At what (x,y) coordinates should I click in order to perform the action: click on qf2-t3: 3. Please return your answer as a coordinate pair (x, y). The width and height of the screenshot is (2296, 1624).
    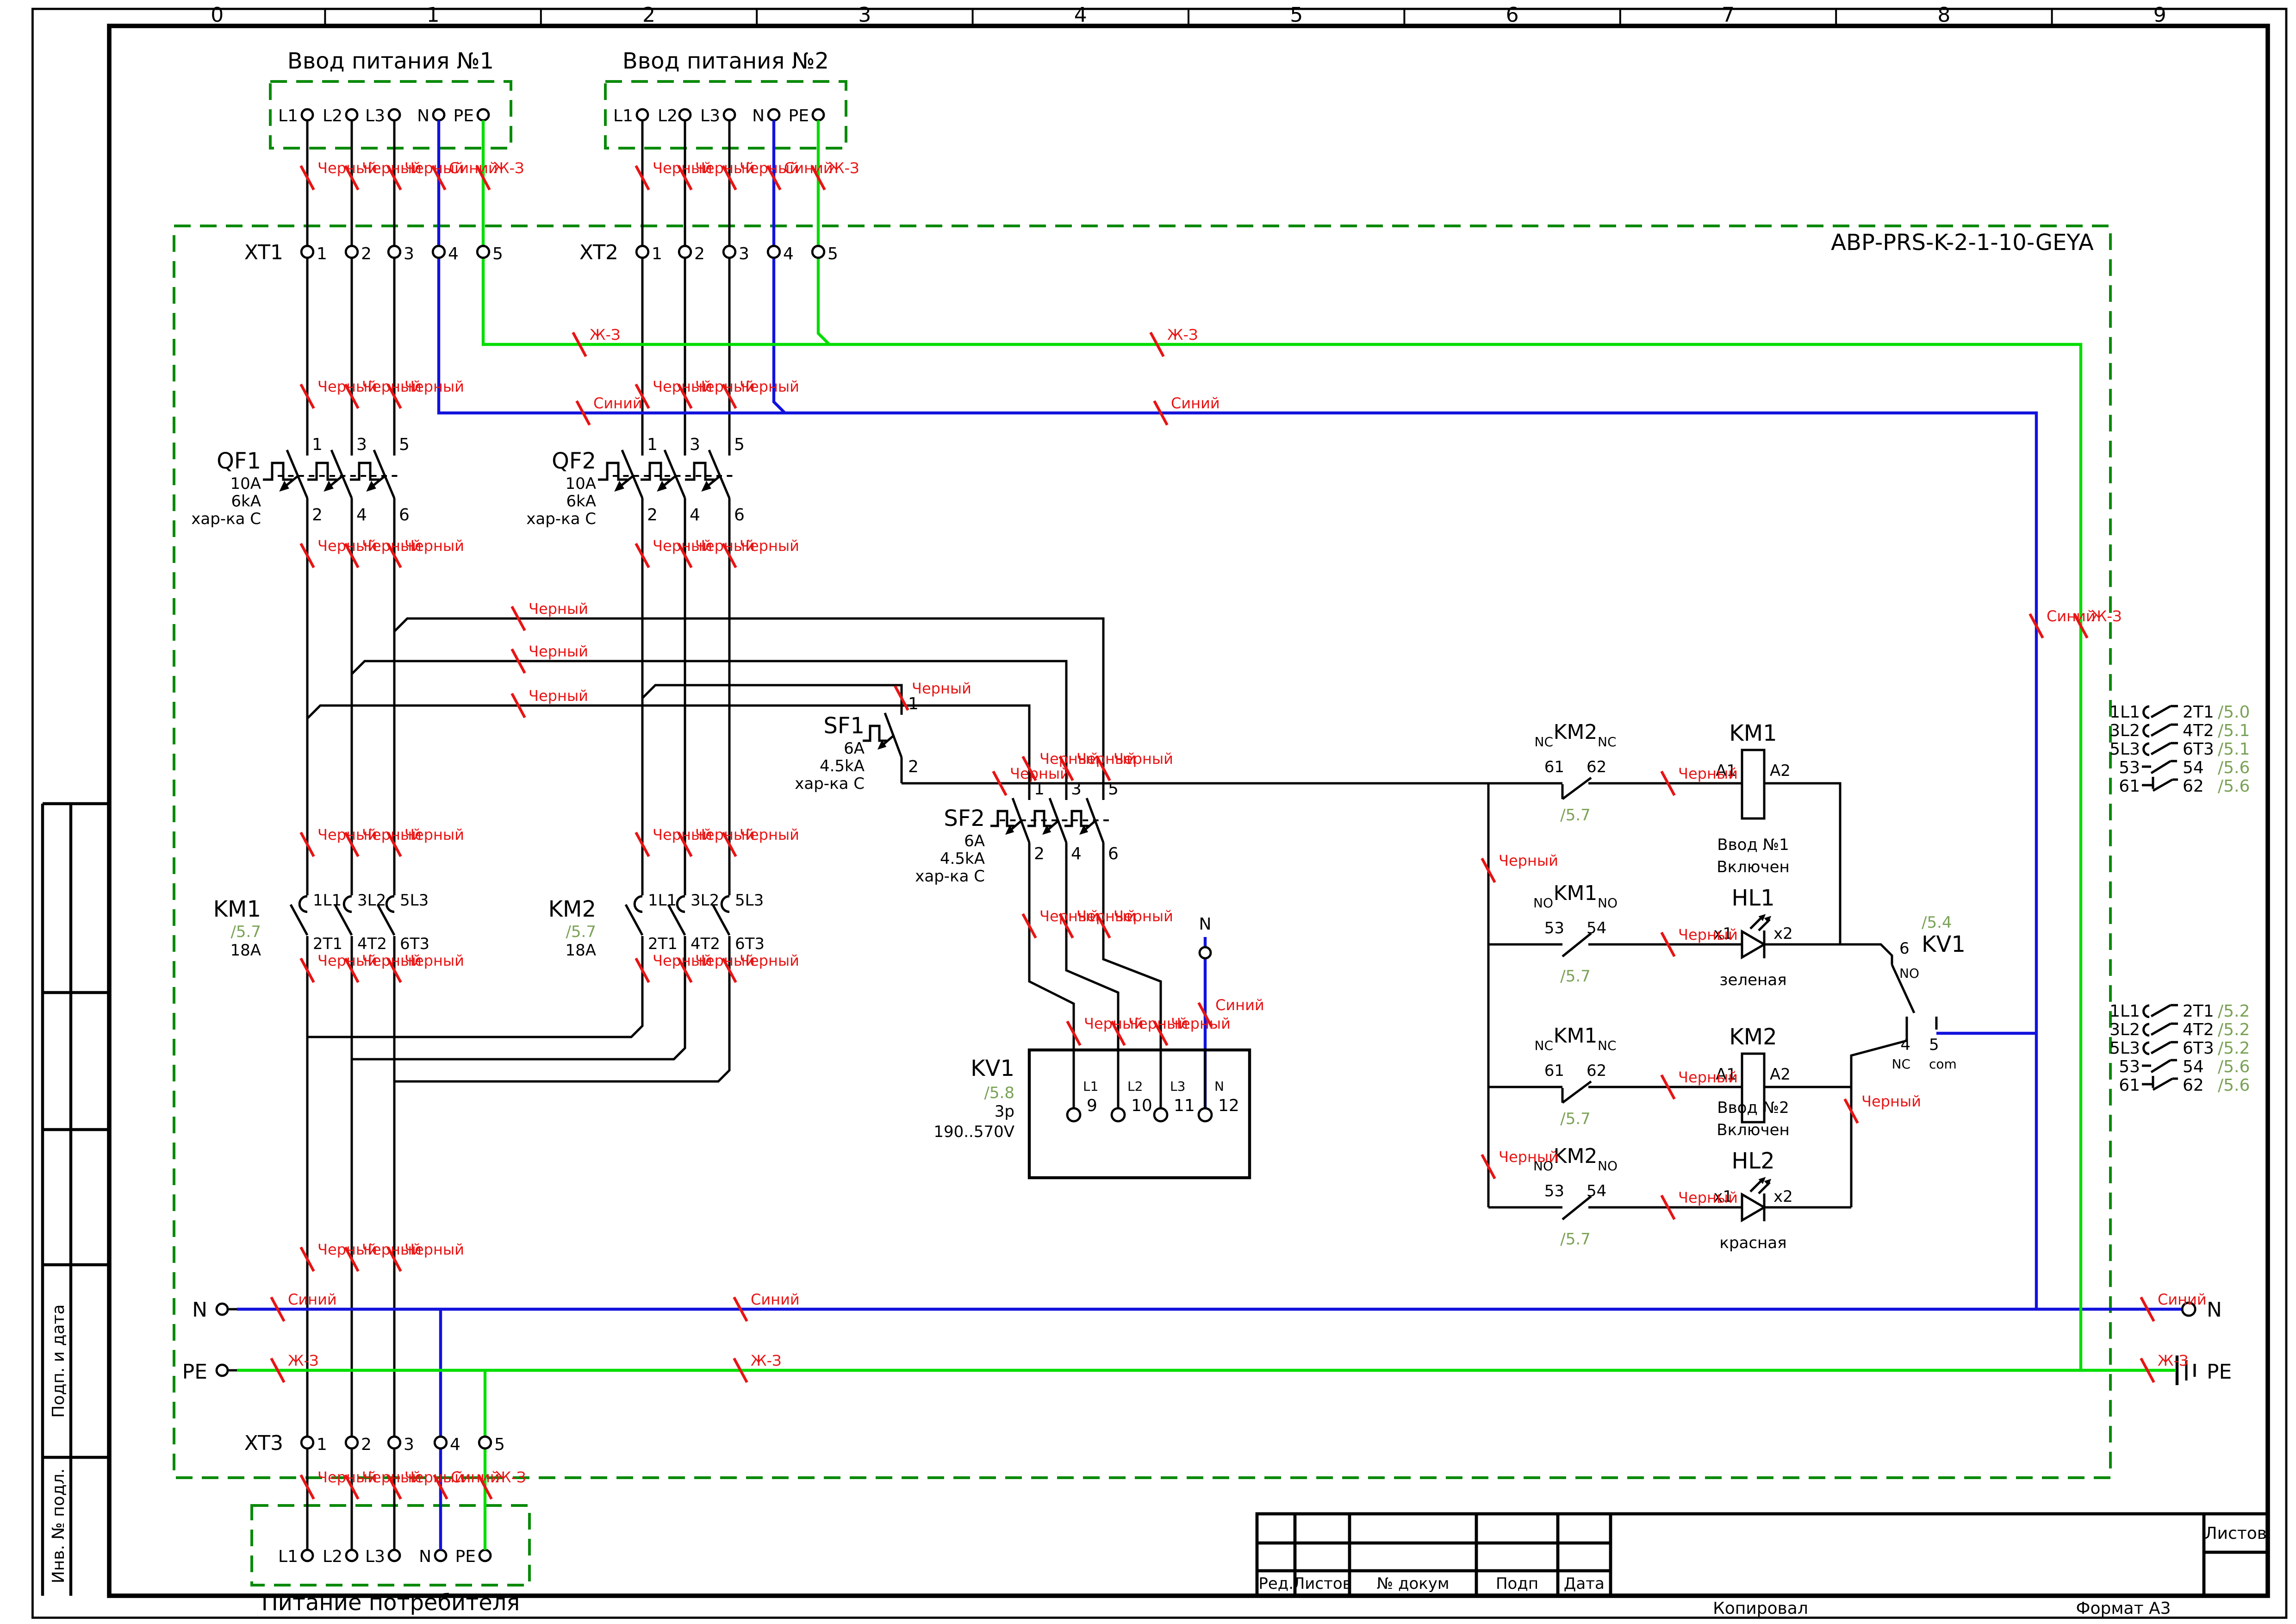
    Looking at the image, I should click on (695, 444).